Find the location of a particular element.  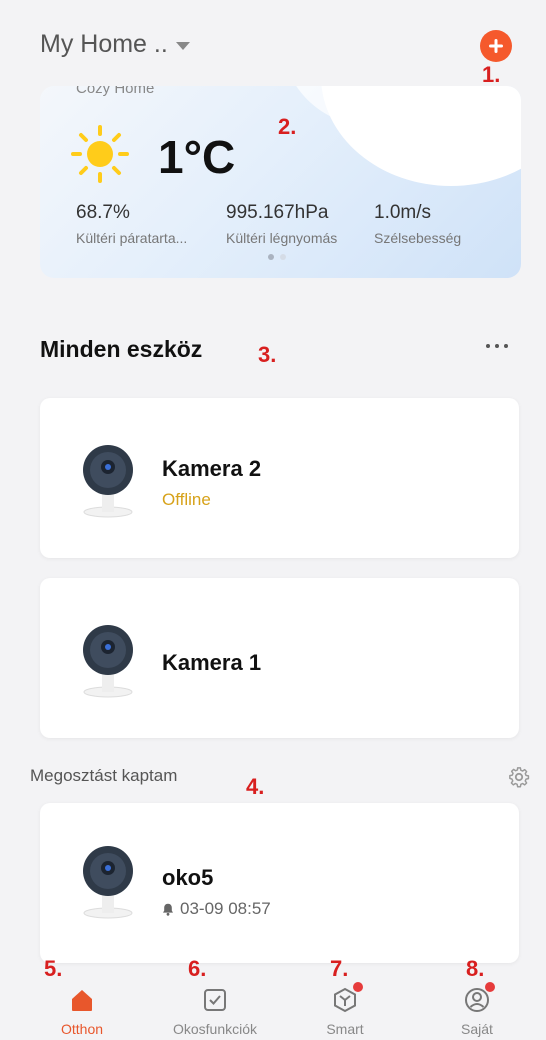

annotation-marker-4: 4. is located at coordinates (255, 786).